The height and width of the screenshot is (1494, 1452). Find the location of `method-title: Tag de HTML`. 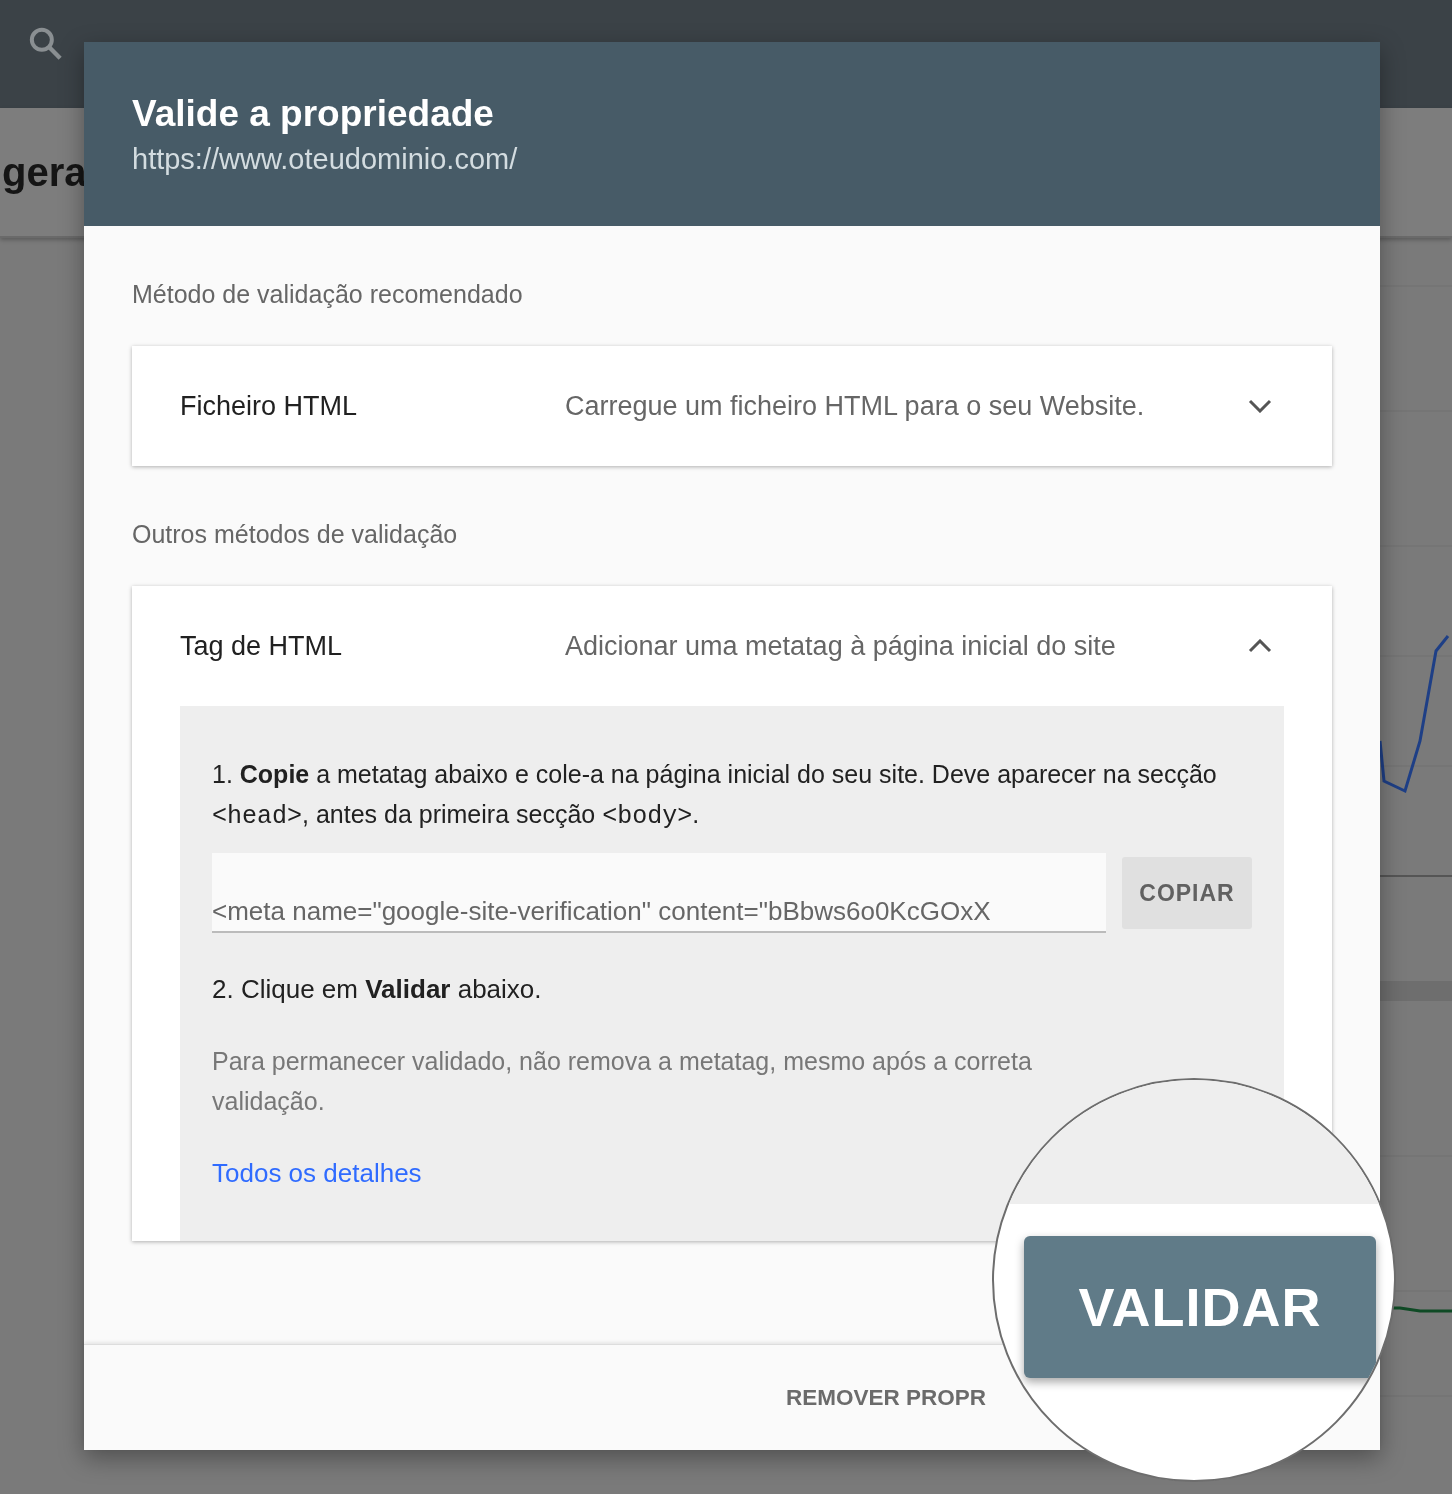

method-title: Tag de HTML is located at coordinates (262, 646).